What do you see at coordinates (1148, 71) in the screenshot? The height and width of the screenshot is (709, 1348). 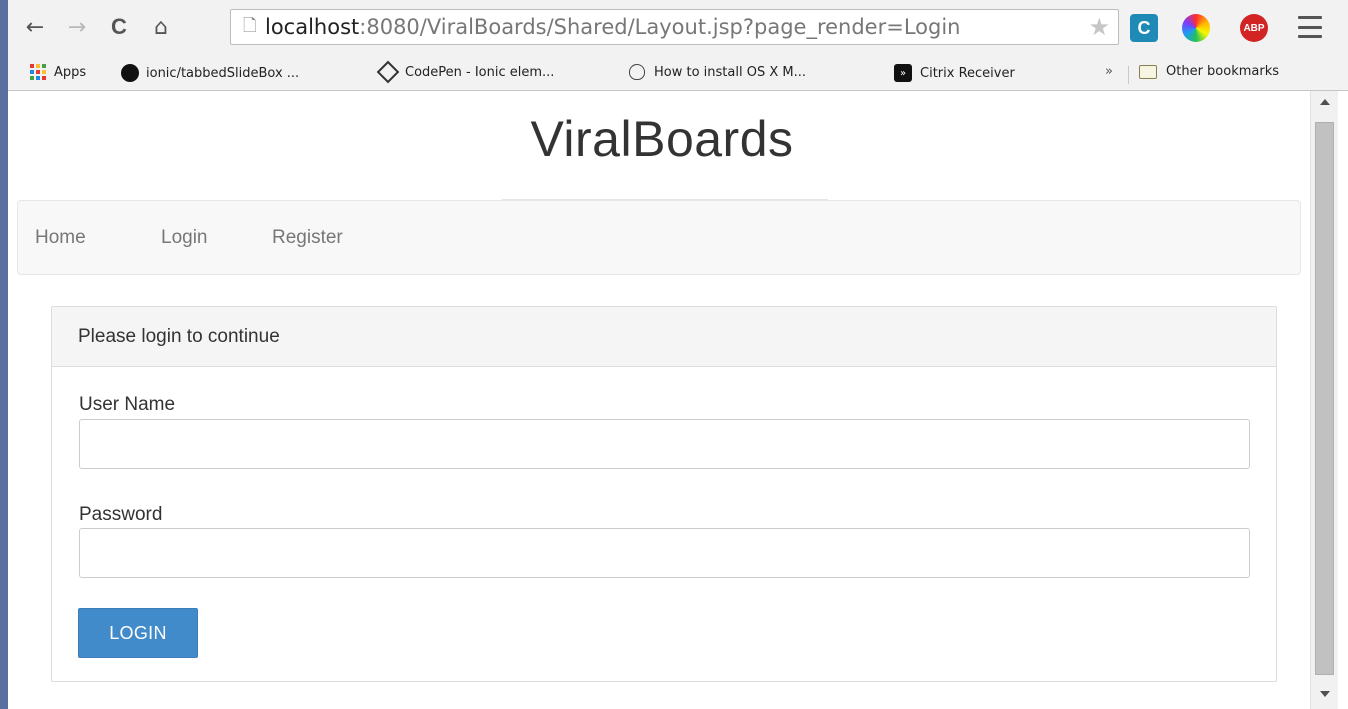 I see `folder-icon` at bounding box center [1148, 71].